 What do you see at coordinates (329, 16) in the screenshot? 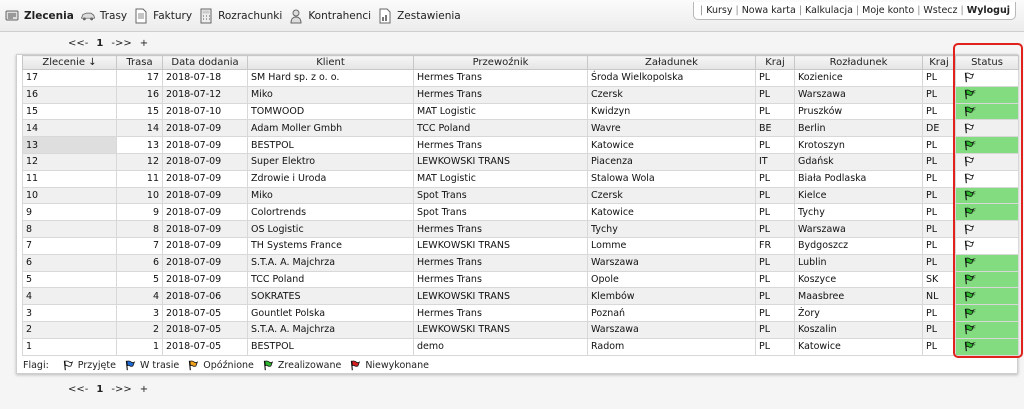
I see `nav-item-kontrahenci: Kontrahenci` at bounding box center [329, 16].